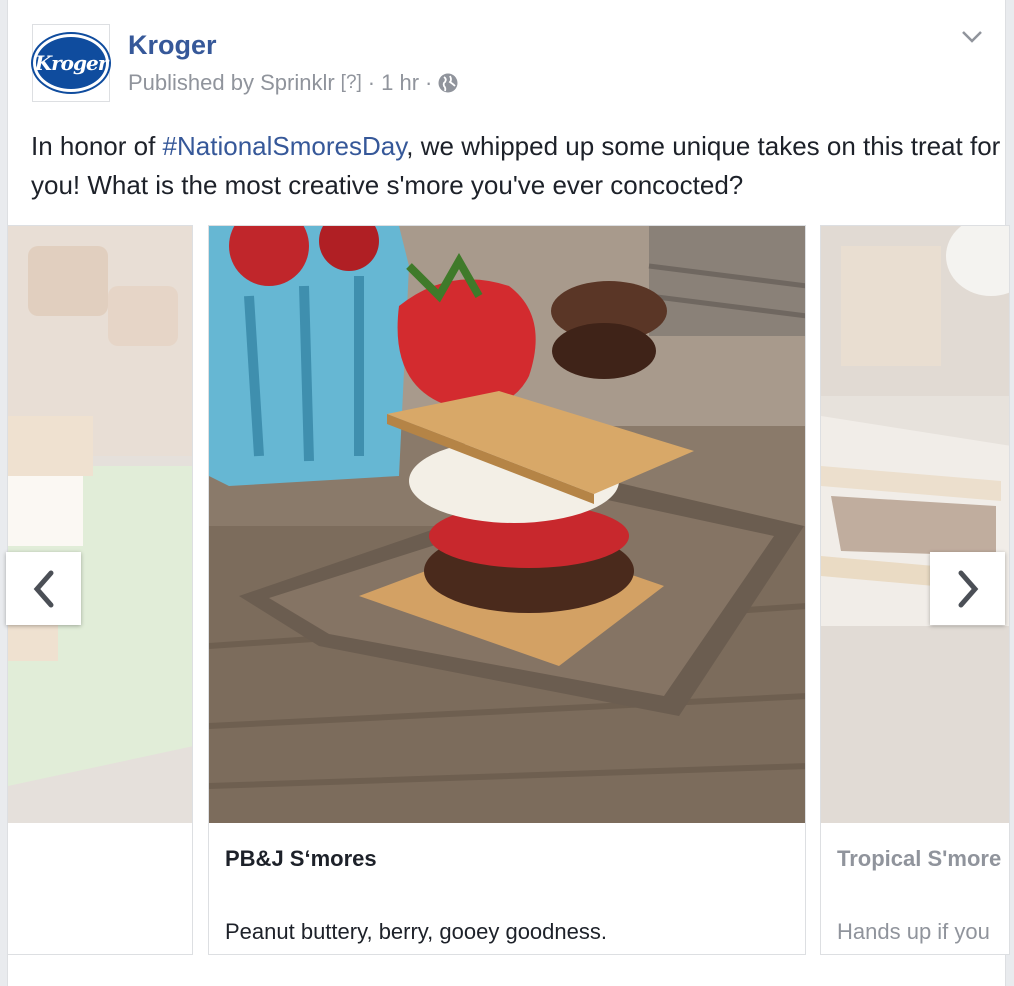 This screenshot has width=1014, height=986. Describe the element at coordinates (972, 37) in the screenshot. I see `chevron-down-icon` at that location.